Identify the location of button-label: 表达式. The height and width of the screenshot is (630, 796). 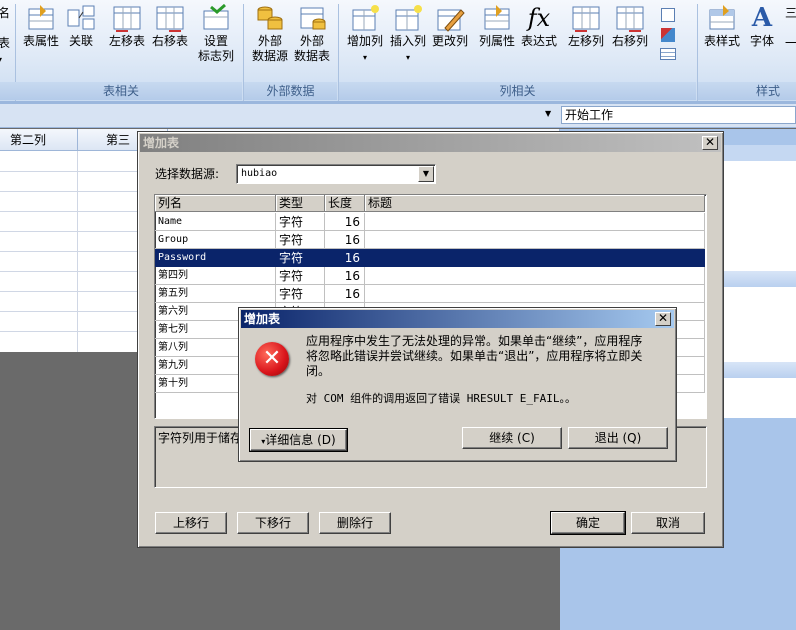
(538, 41).